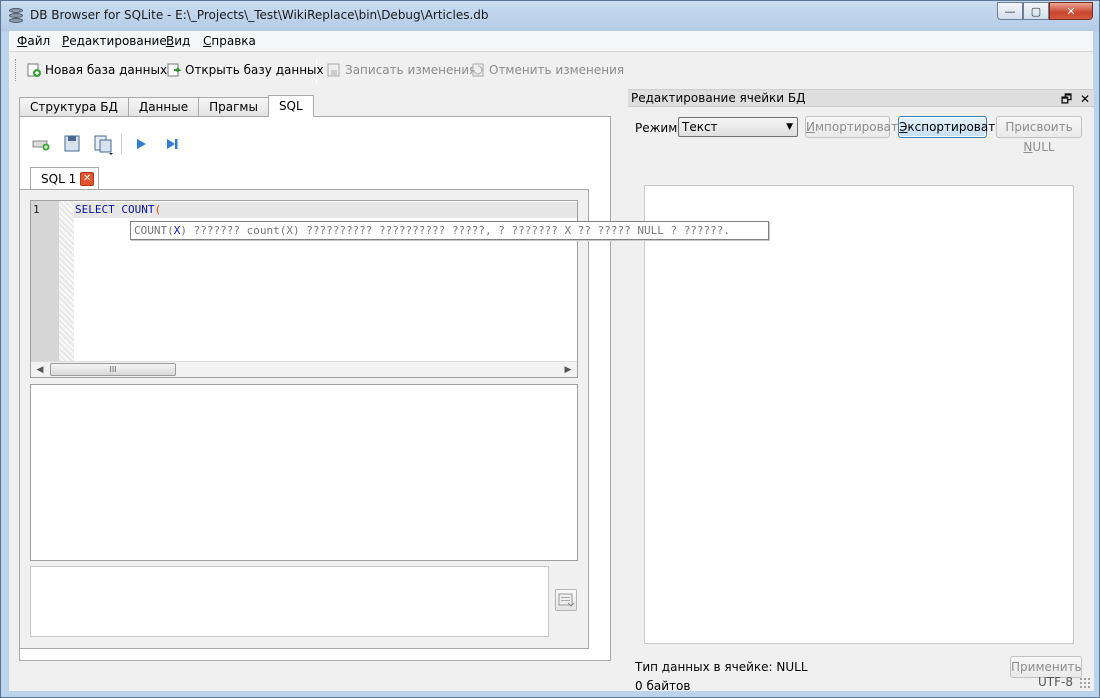 The height and width of the screenshot is (698, 1100). What do you see at coordinates (45, 281) in the screenshot?
I see `line-number-gutter` at bounding box center [45, 281].